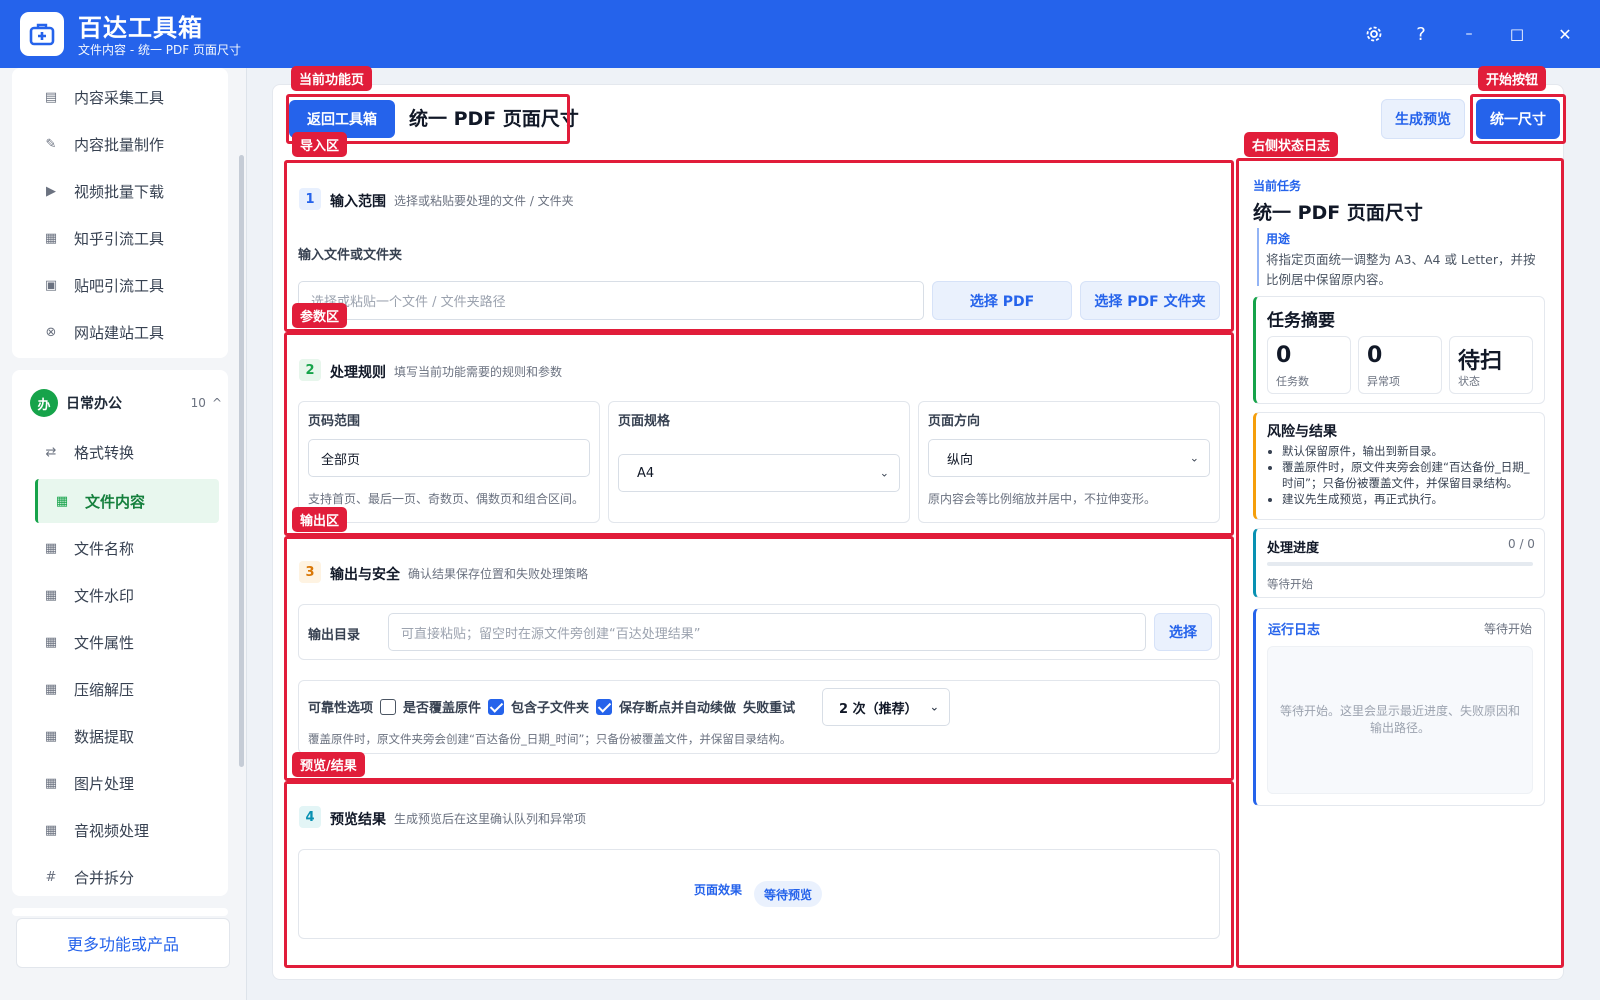  What do you see at coordinates (120, 912) in the screenshot?
I see `sidebar-card-next` at bounding box center [120, 912].